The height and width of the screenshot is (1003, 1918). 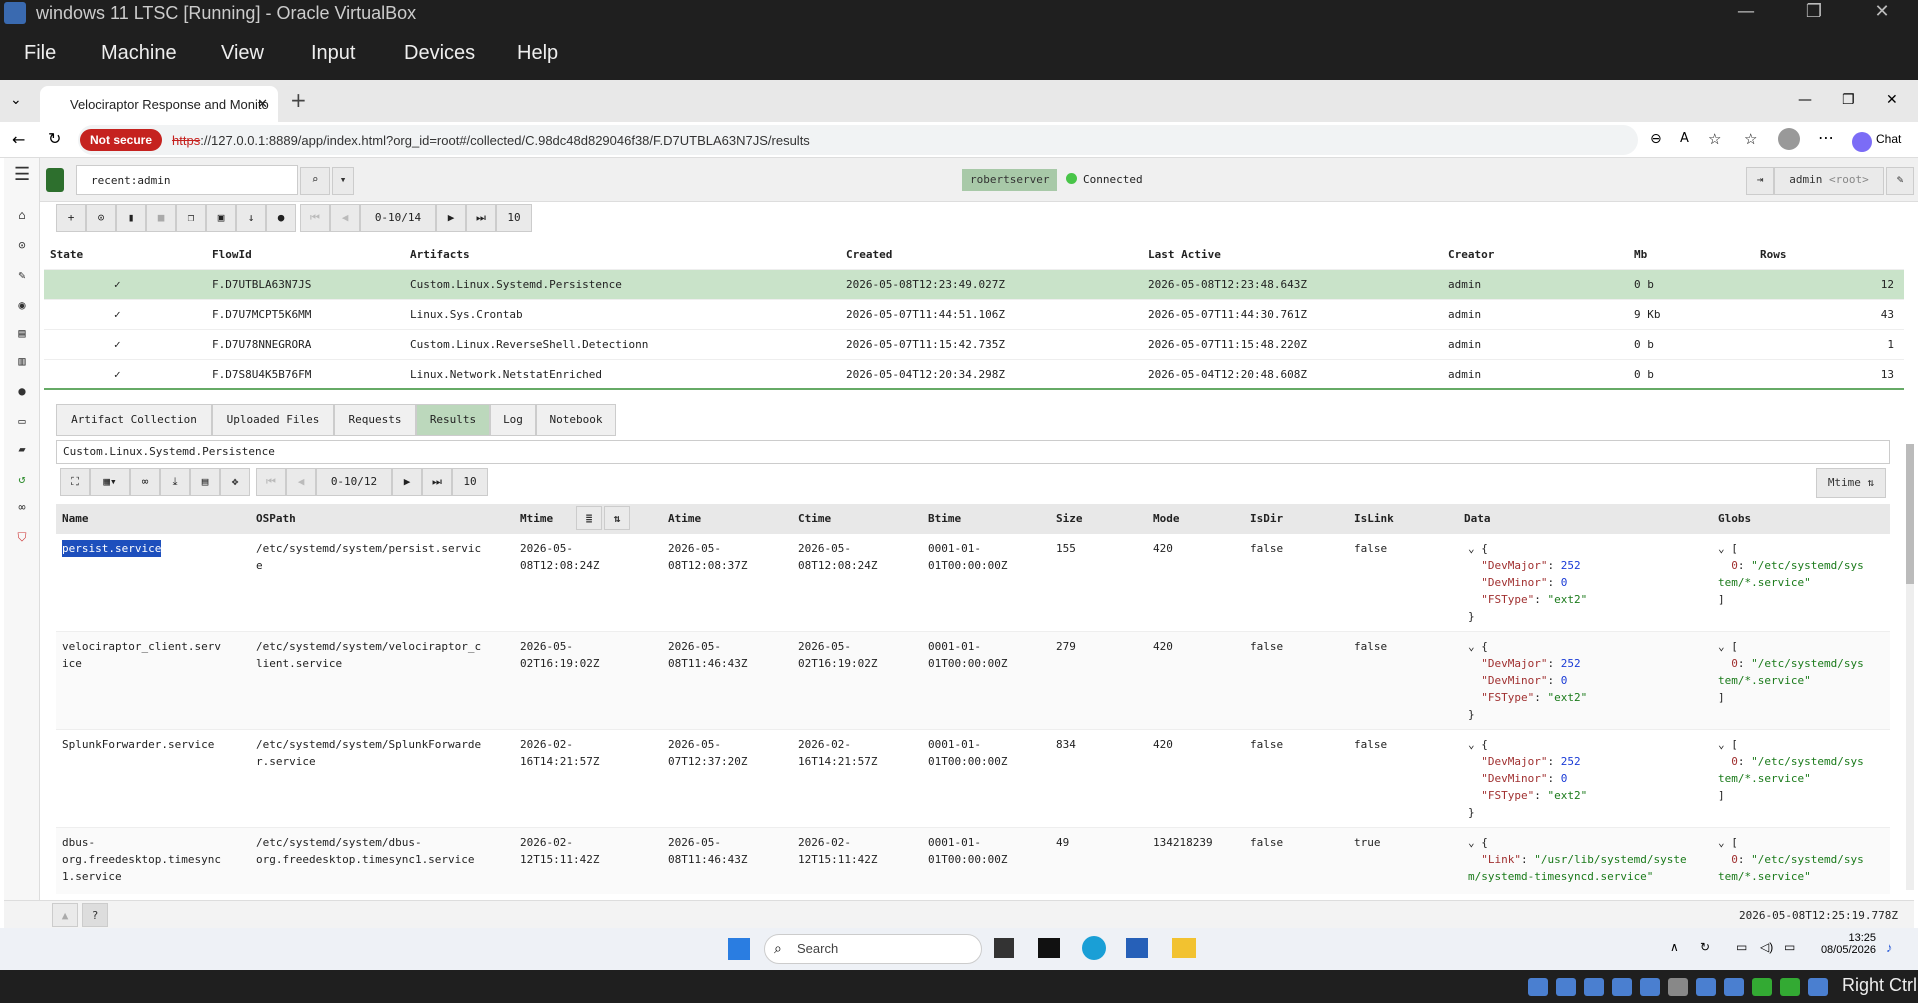 I want to click on browser-minimize-icon: —, so click(x=1805, y=100).